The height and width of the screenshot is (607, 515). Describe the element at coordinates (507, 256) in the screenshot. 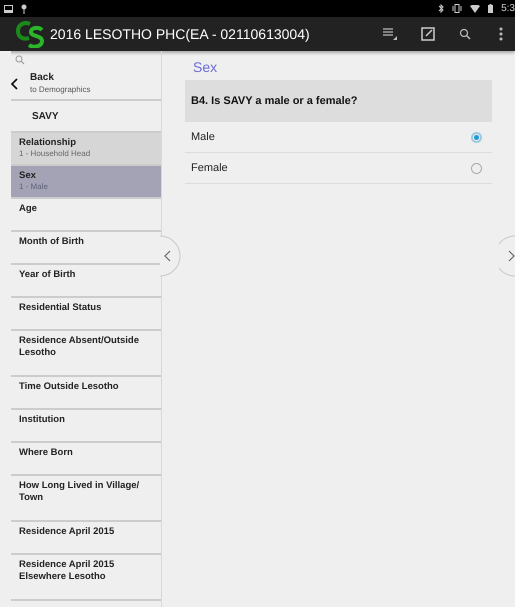

I see `next-button` at that location.